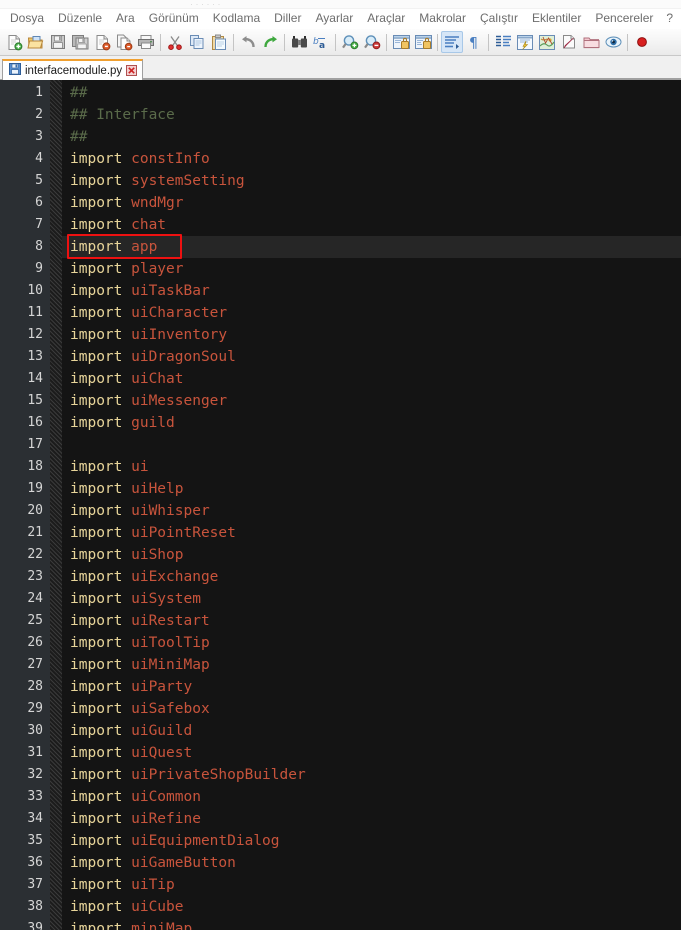  I want to click on code-line: import uiExchange, so click(371, 577).